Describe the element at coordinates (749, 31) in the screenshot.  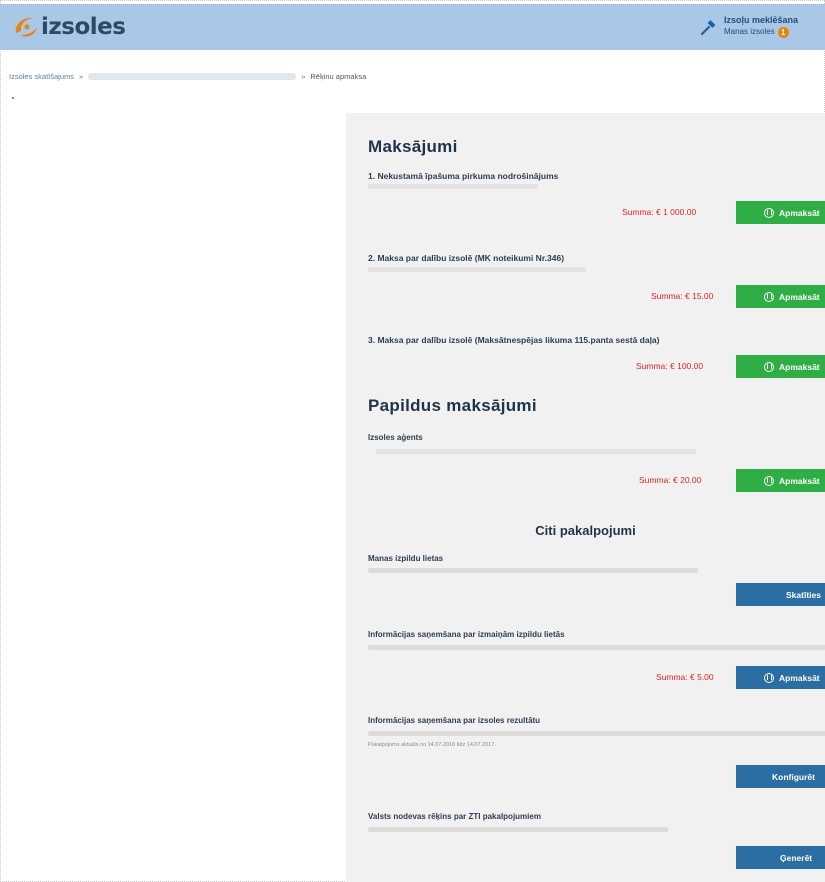
I see `my-auctions-label: Manas izsoles` at that location.